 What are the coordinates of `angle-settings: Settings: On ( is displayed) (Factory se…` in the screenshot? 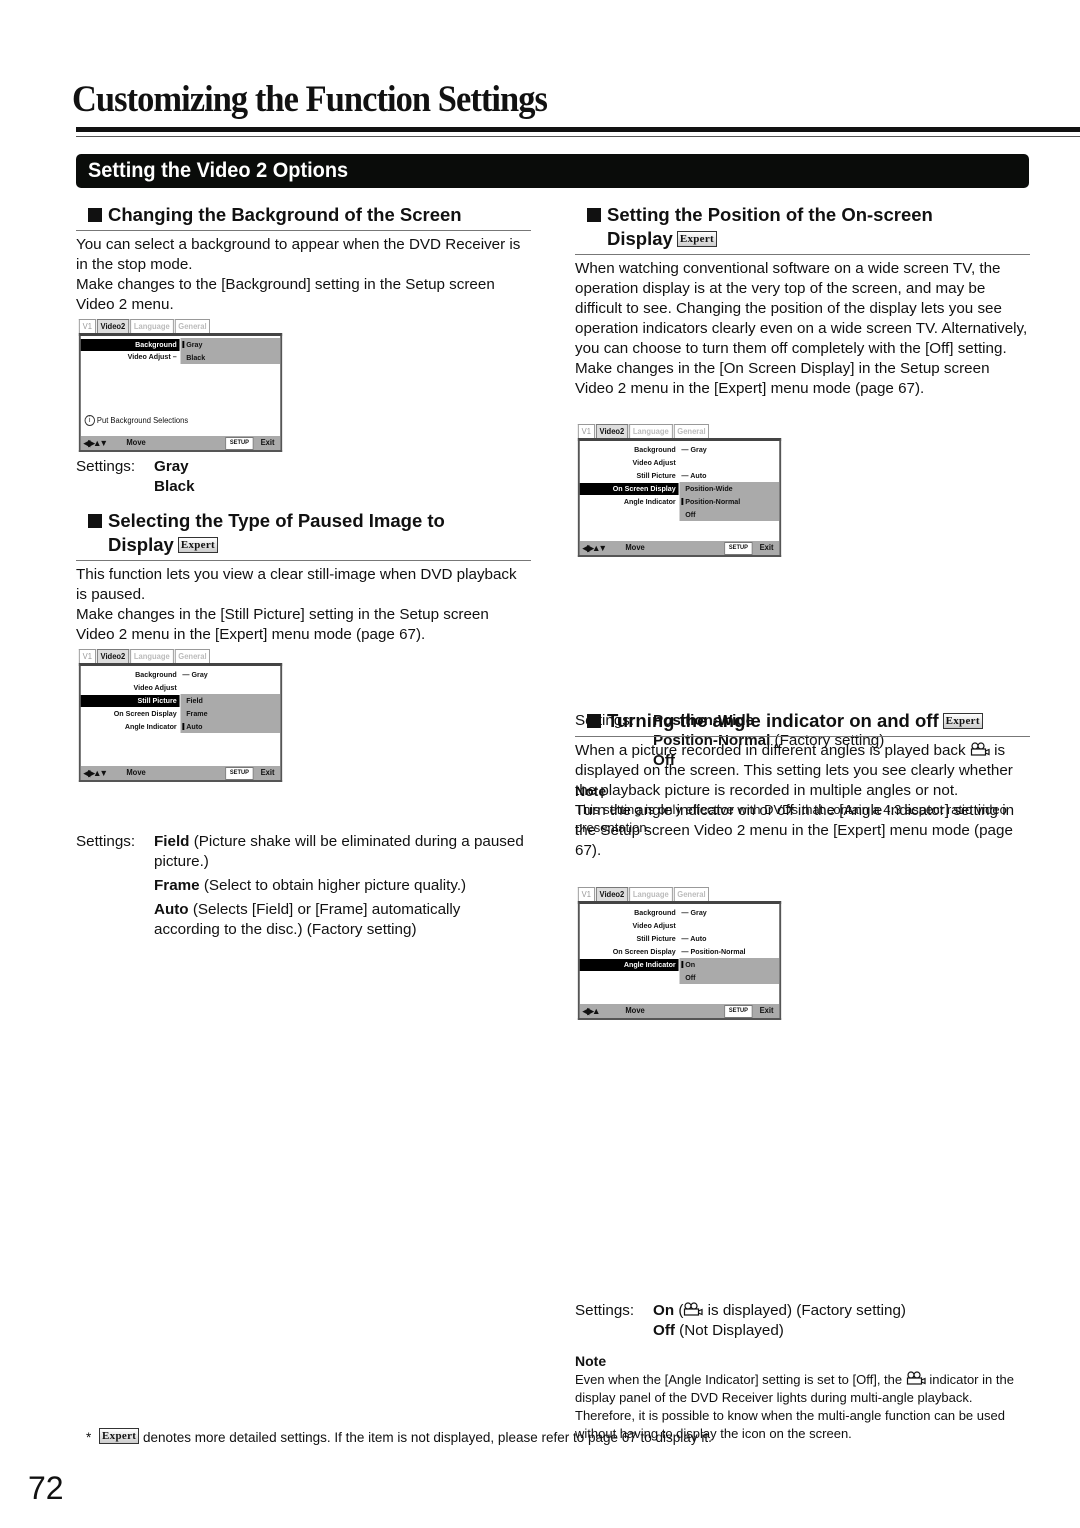 It's located at (802, 1372).